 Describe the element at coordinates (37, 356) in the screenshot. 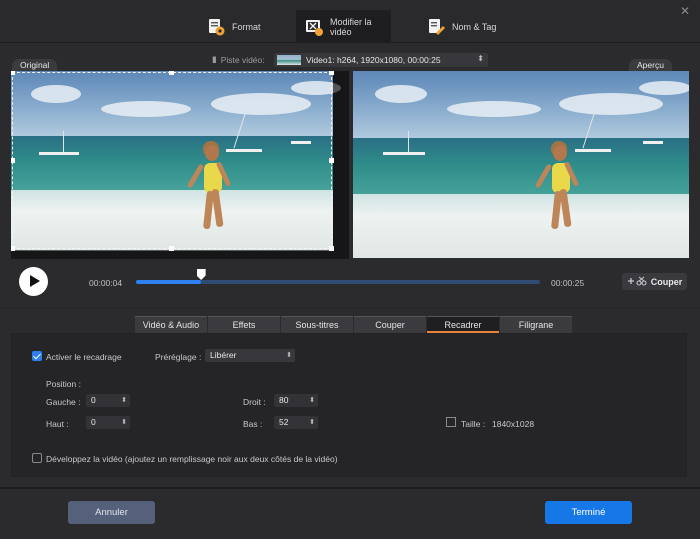

I see `enable-crop-checkbox` at that location.